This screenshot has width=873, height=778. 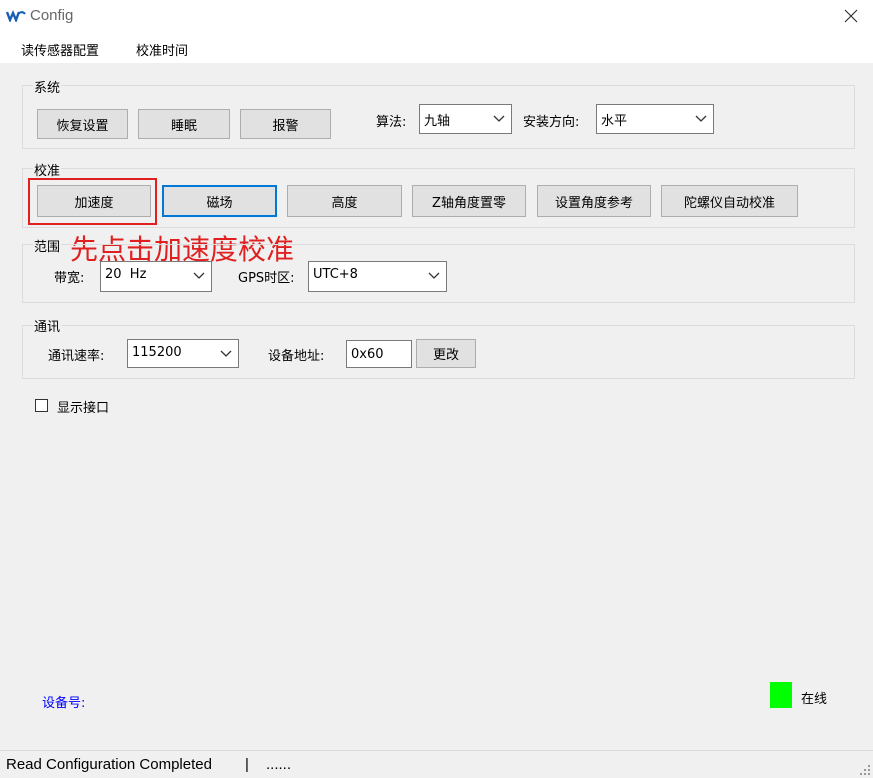 I want to click on show-port-checkbox, so click(x=41, y=405).